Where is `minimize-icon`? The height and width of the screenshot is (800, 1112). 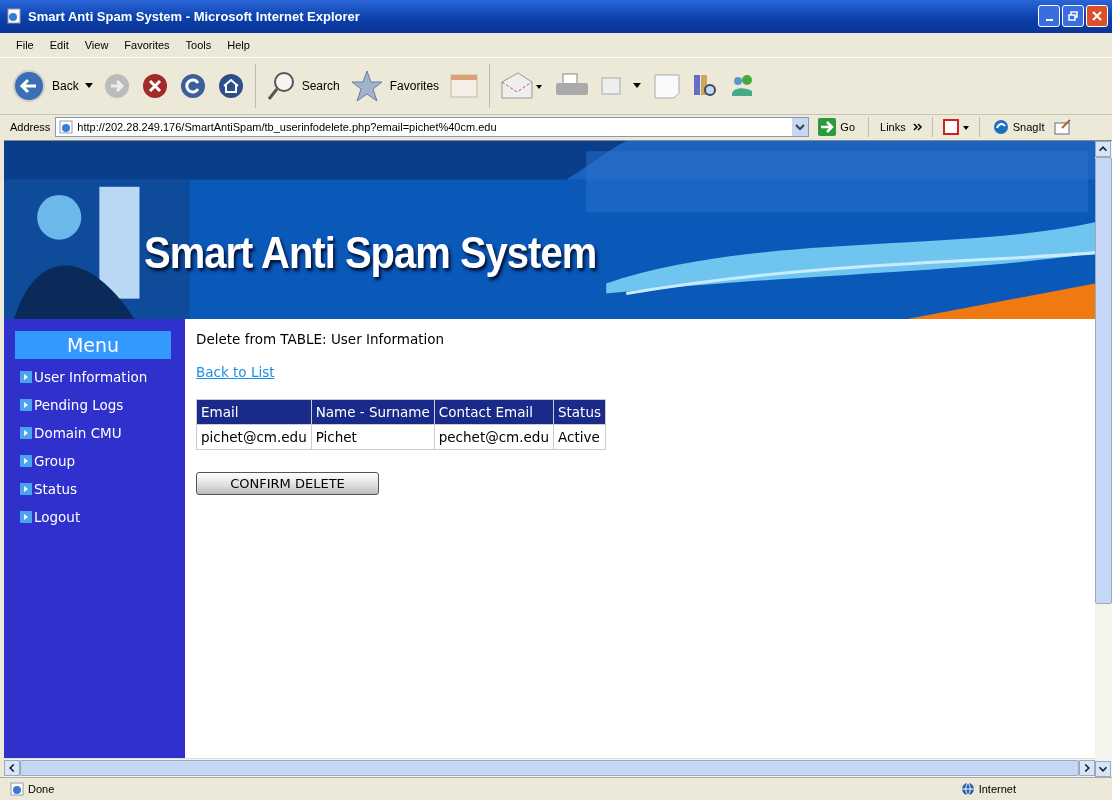
minimize-icon is located at coordinates (1049, 20).